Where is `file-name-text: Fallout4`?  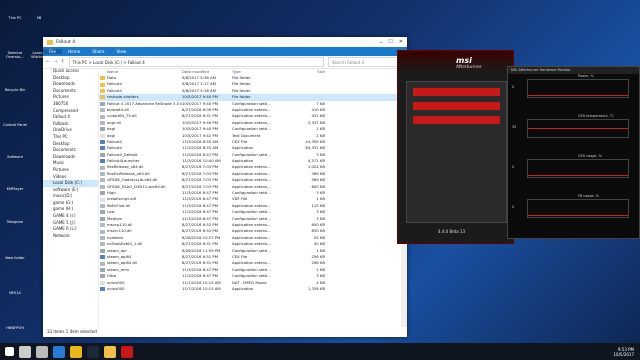 file-name-text: Fallout4 is located at coordinates (114, 148).